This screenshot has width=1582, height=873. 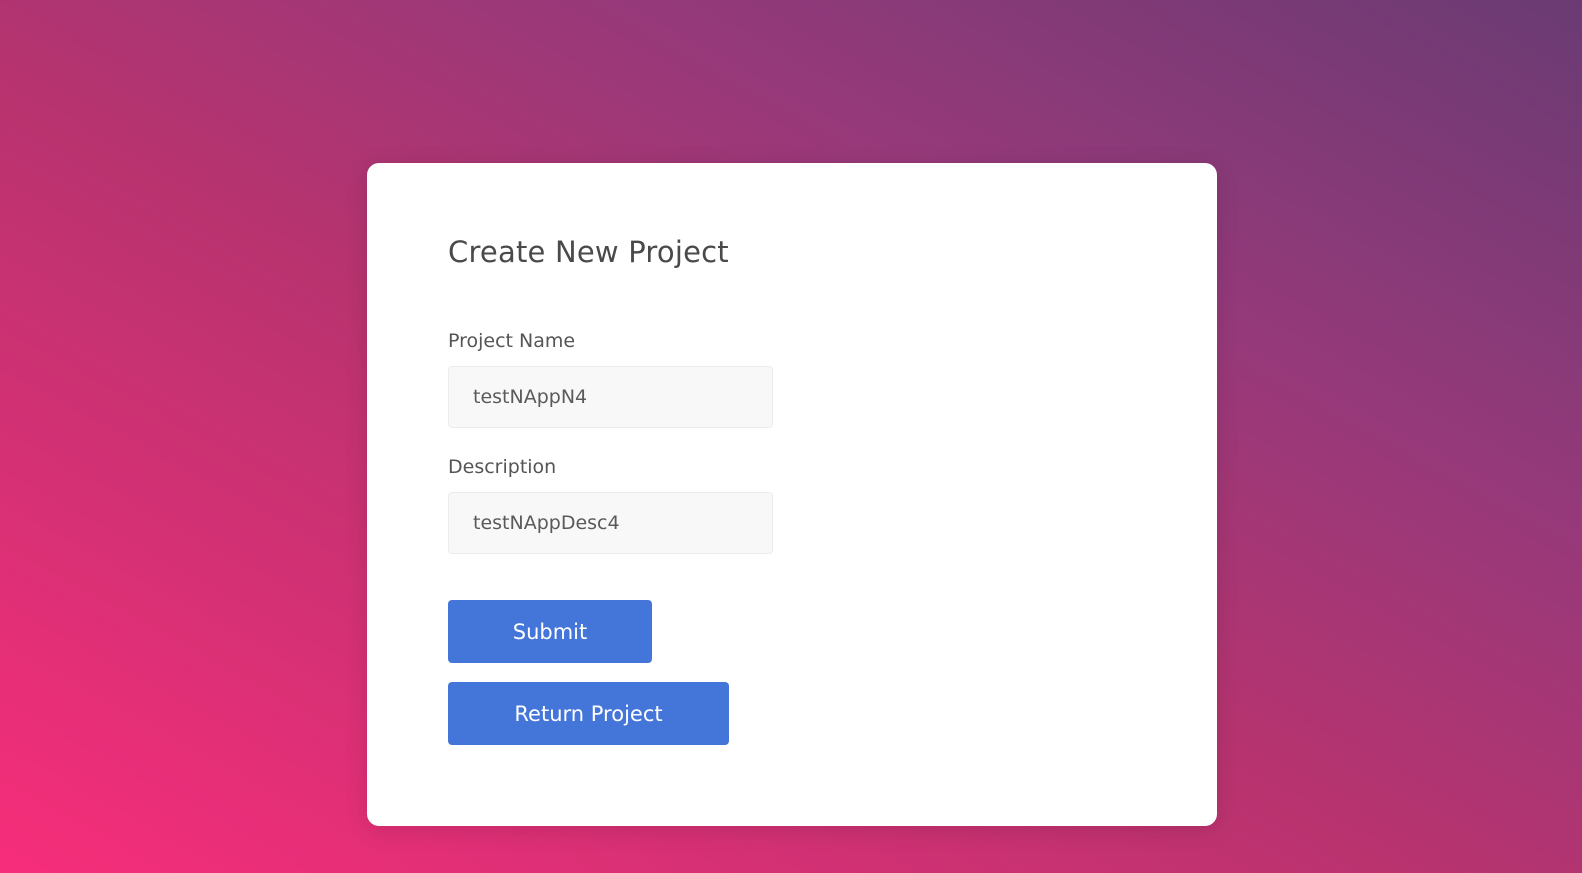 I want to click on page-title: Create New Project, so click(x=588, y=252).